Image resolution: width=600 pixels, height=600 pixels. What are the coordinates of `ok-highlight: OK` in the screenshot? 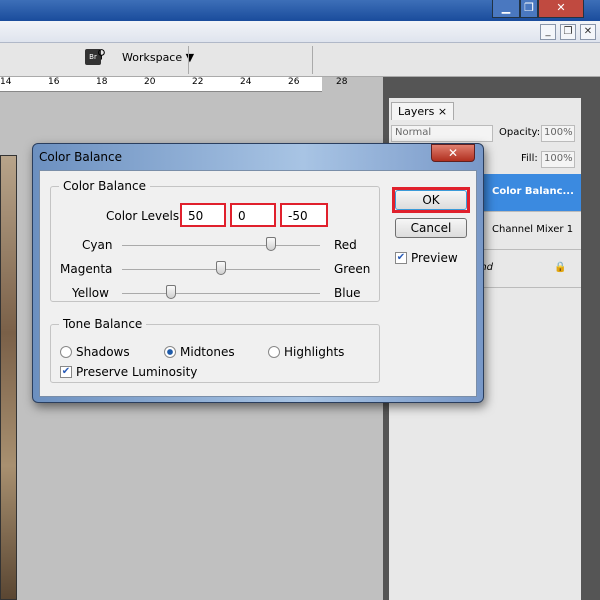 It's located at (431, 200).